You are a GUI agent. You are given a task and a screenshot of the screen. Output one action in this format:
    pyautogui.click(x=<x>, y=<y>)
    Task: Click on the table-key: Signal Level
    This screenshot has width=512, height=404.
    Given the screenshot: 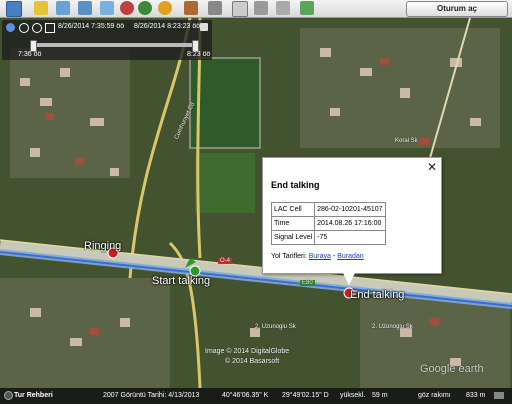 What is the action you would take?
    pyautogui.click(x=293, y=237)
    